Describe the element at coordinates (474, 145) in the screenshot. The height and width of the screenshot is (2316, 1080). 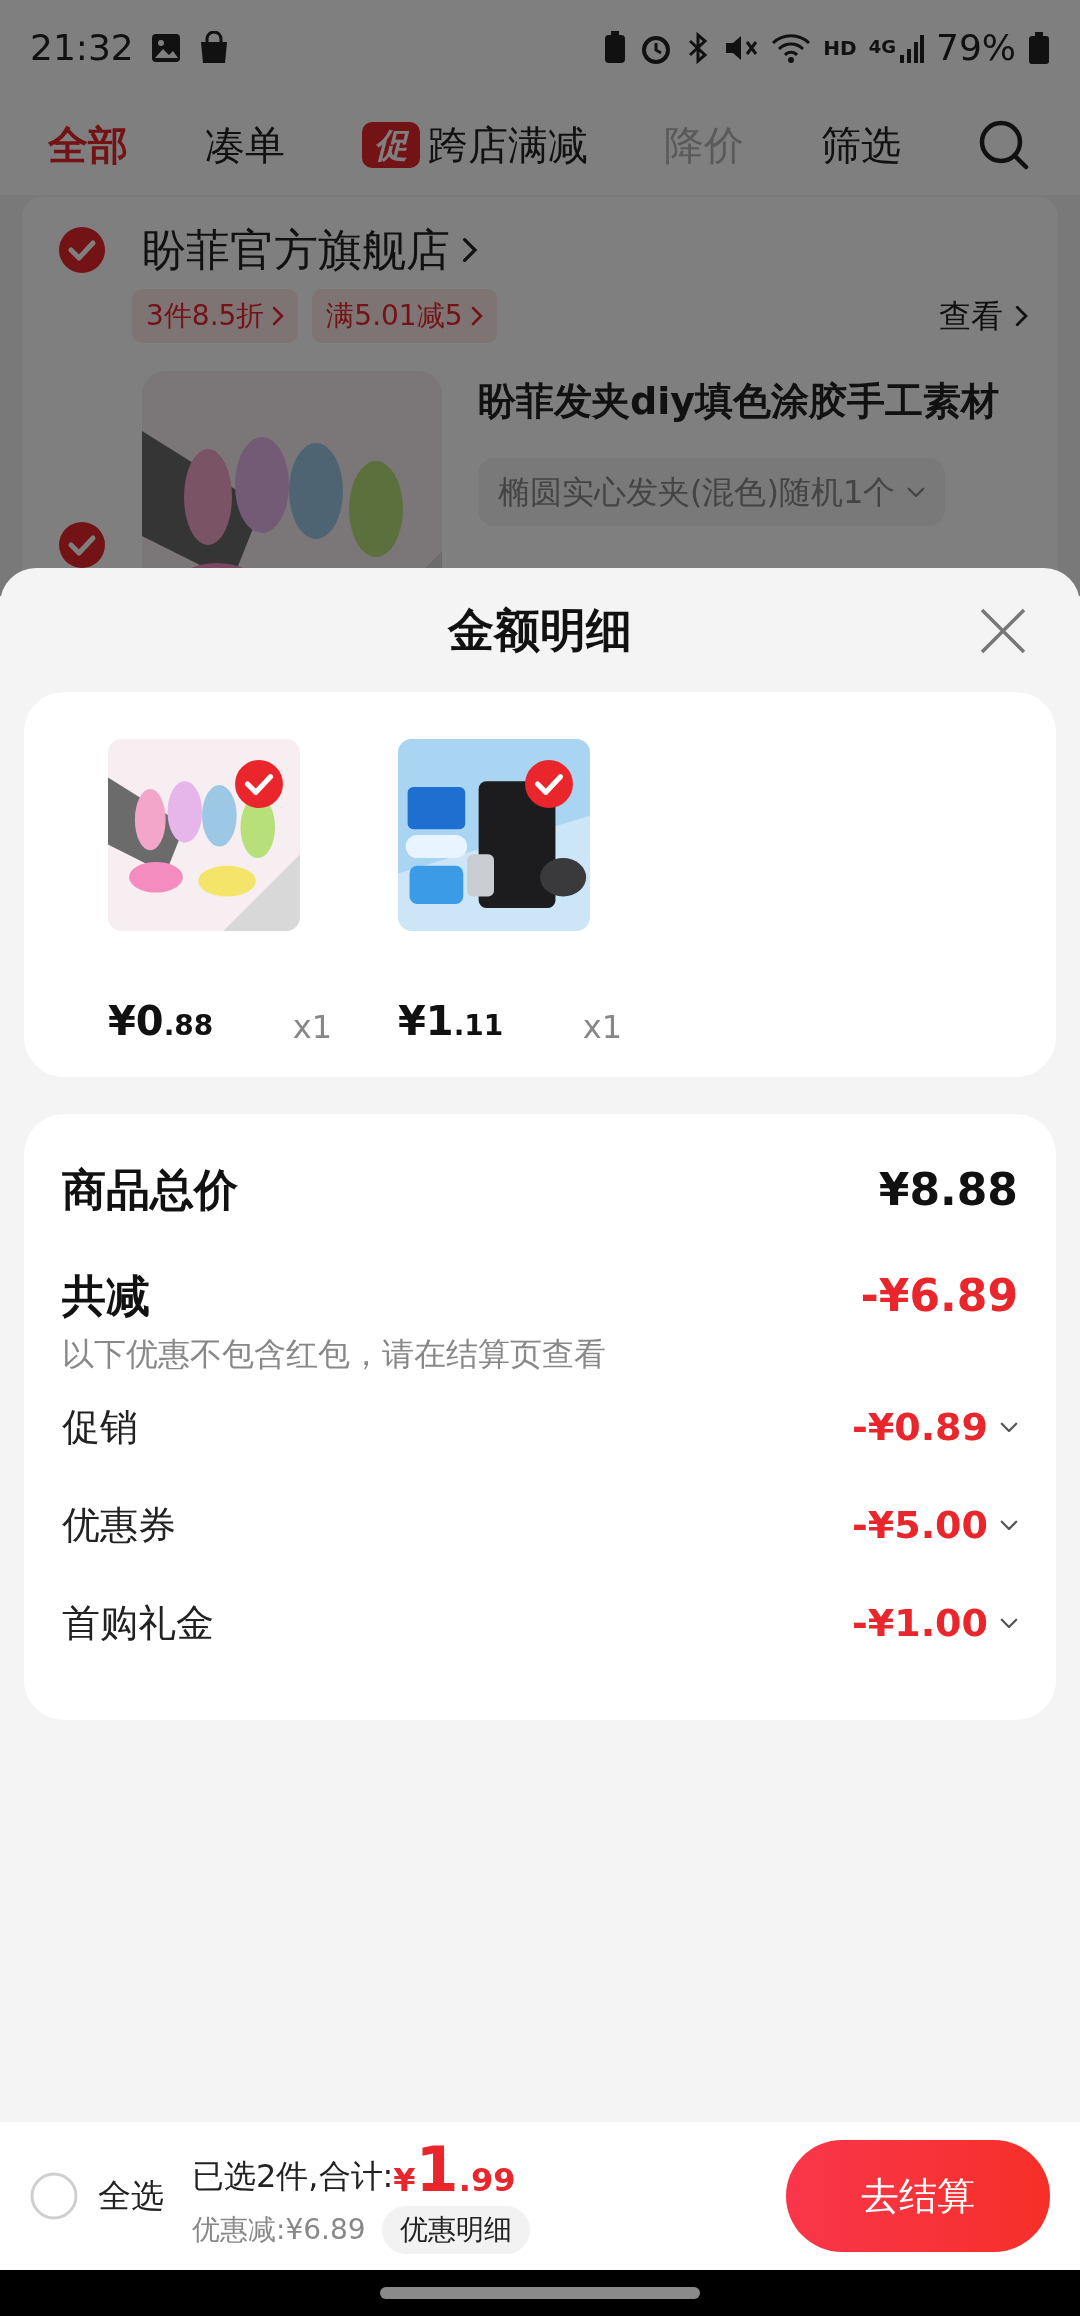
I see `filter-tab: 促 跨店满减` at that location.